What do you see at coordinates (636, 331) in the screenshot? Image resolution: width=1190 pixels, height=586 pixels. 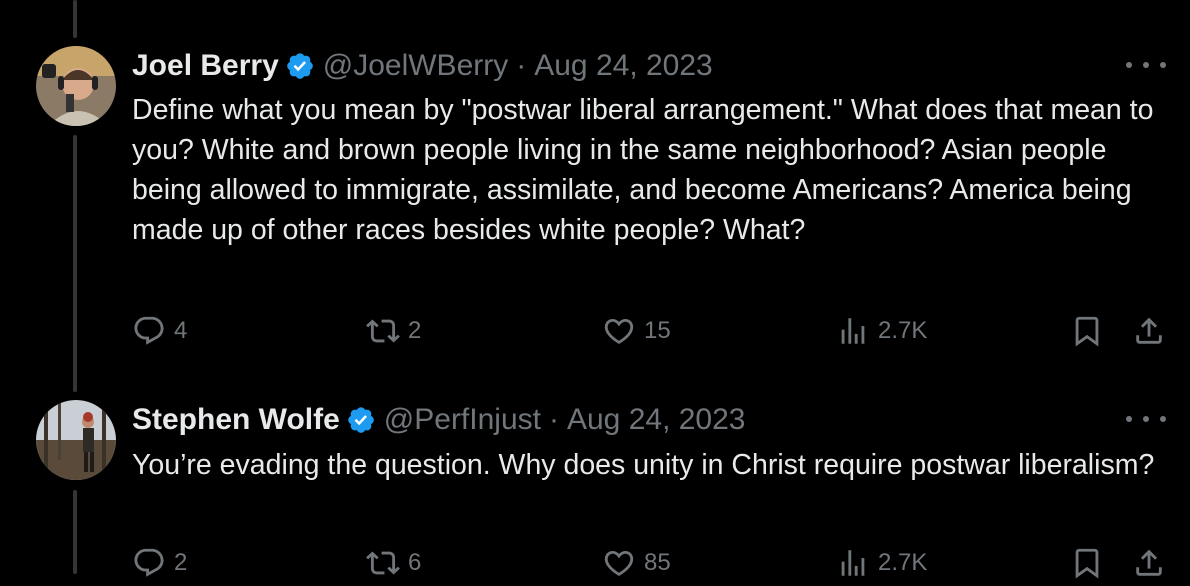 I see `like-button: 15` at bounding box center [636, 331].